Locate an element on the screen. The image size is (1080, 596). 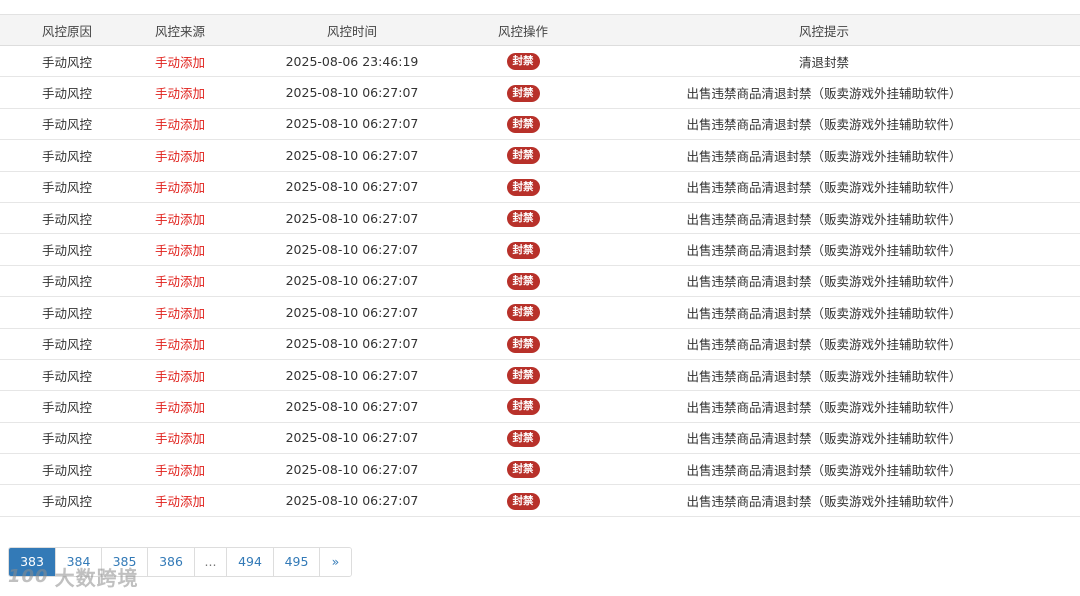
watermark-logo: 100 is located at coordinates (28, 576).